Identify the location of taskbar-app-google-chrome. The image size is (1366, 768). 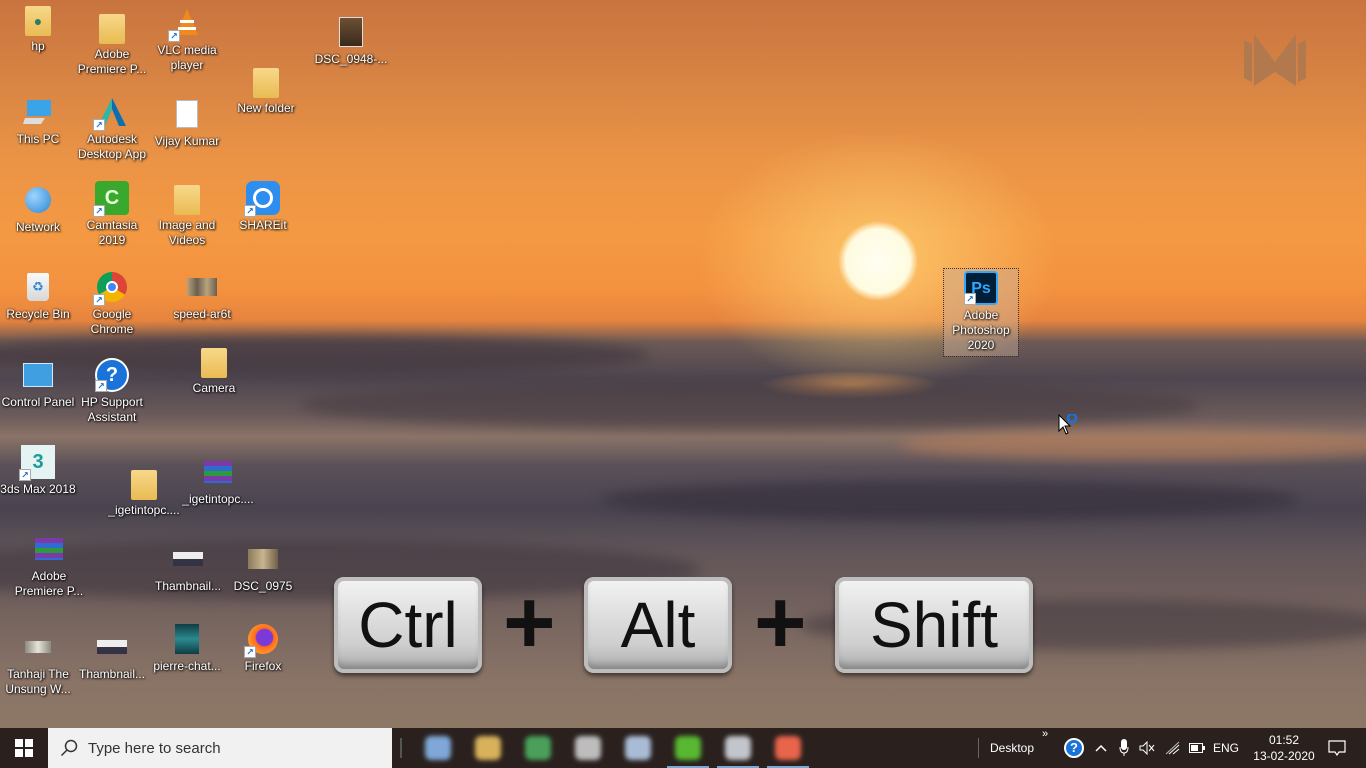
(538, 748).